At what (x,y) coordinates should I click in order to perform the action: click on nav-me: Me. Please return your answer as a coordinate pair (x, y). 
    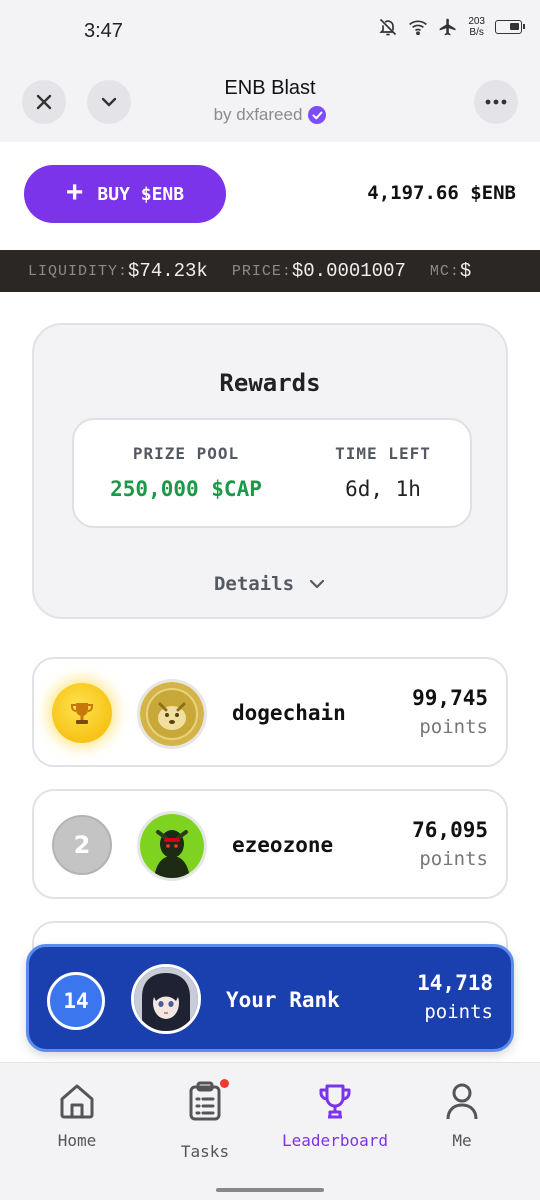
    Looking at the image, I should click on (462, 1115).